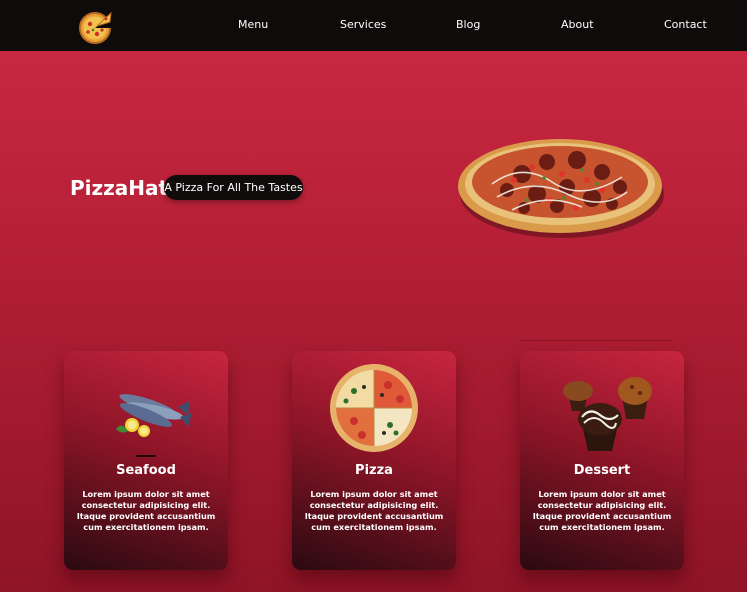  I want to click on fish-image, so click(154, 415).